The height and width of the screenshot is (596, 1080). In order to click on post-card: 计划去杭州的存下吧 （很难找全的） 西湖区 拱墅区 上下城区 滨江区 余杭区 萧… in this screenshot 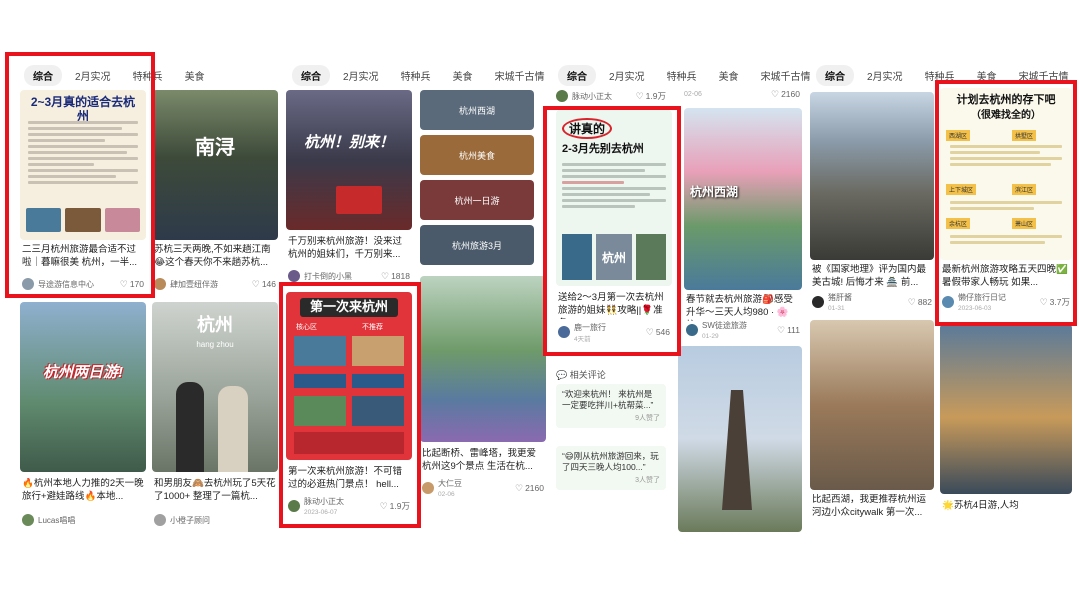, I will do `click(1006, 203)`.